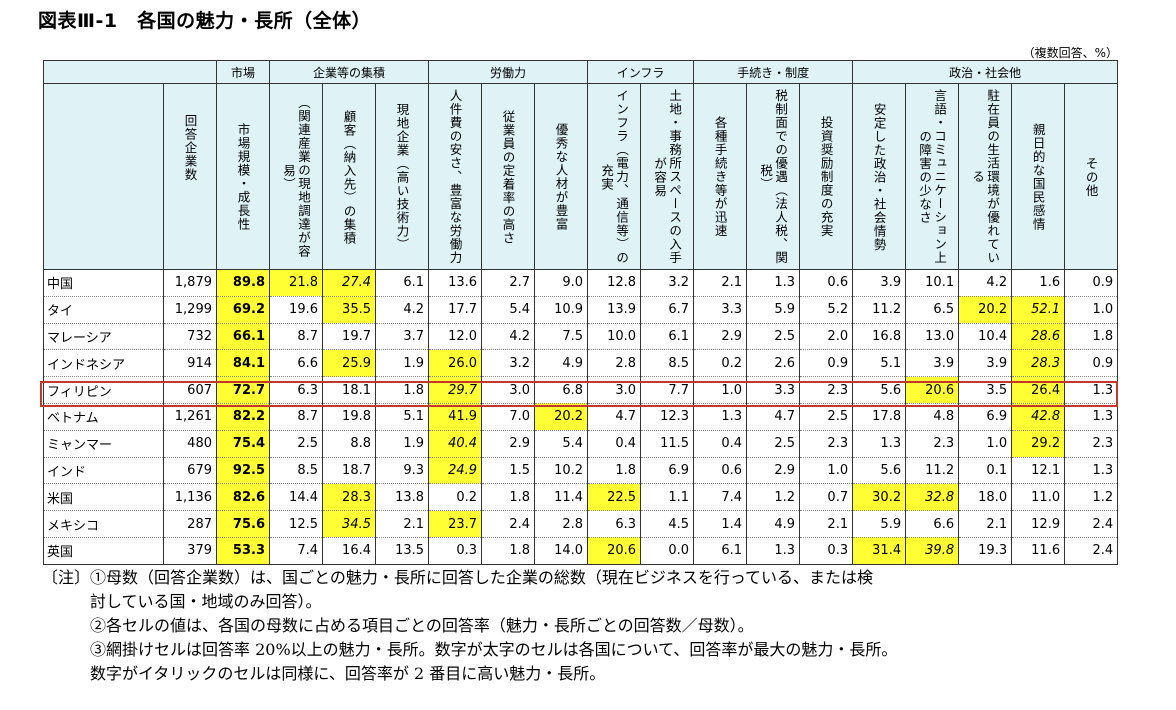 This screenshot has width=1176, height=710. Describe the element at coordinates (455, 176) in the screenshot. I see `column-header: 人件費の安さ、豊富な労働力` at that location.